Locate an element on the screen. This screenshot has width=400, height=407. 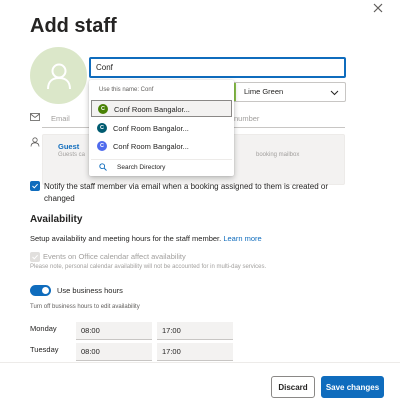
notify-checkbox is located at coordinates (35, 186).